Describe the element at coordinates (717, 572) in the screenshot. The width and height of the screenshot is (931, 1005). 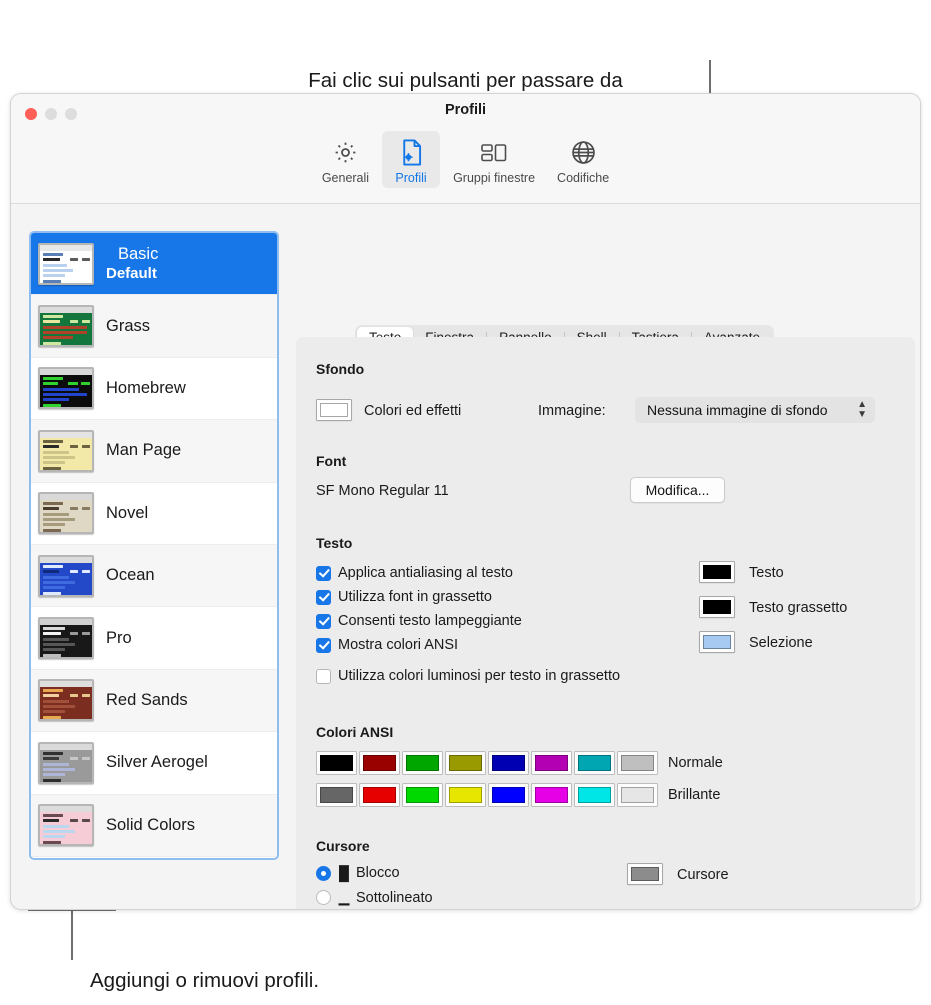
I see `text-color-well` at that location.